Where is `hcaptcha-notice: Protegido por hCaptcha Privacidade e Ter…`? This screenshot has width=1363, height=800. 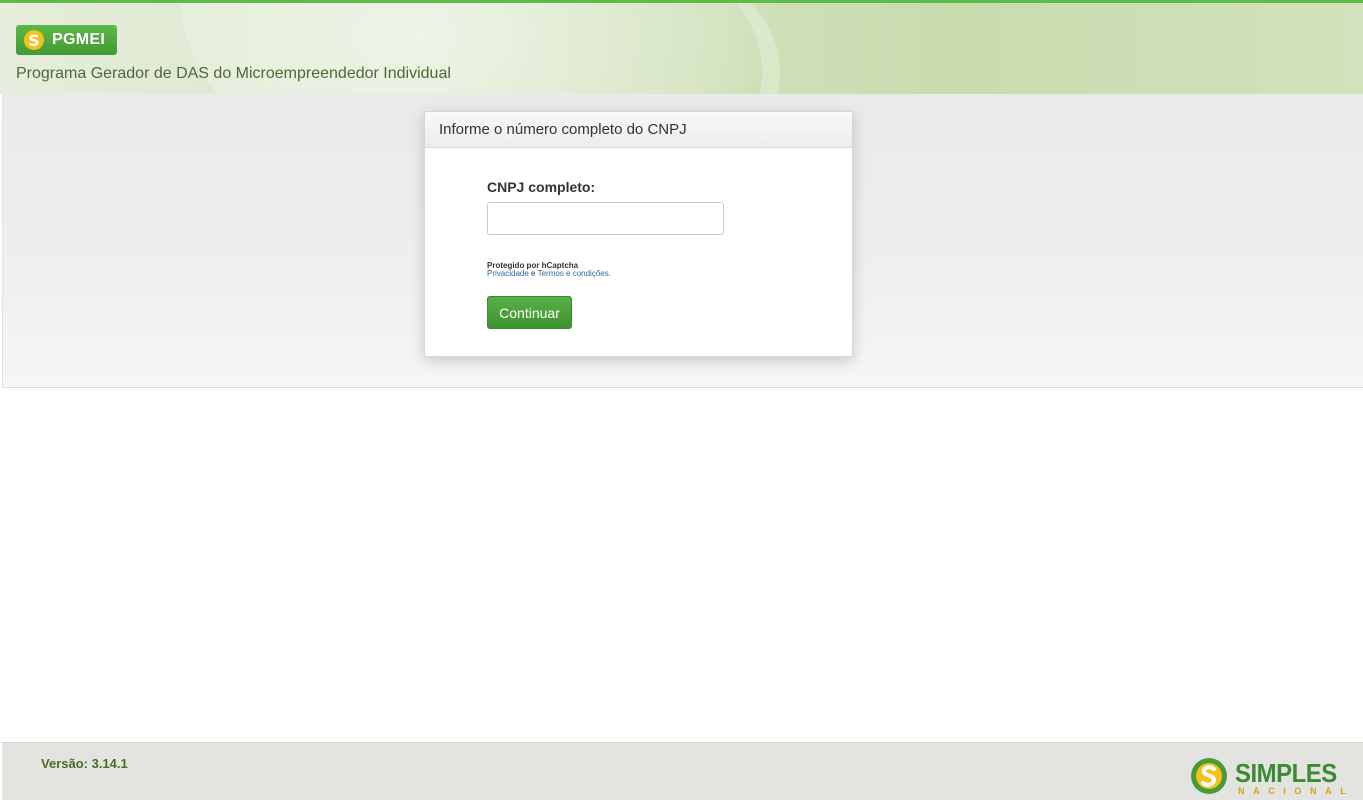 hcaptcha-notice: Protegido por hCaptcha Privacidade e Ter… is located at coordinates (549, 270).